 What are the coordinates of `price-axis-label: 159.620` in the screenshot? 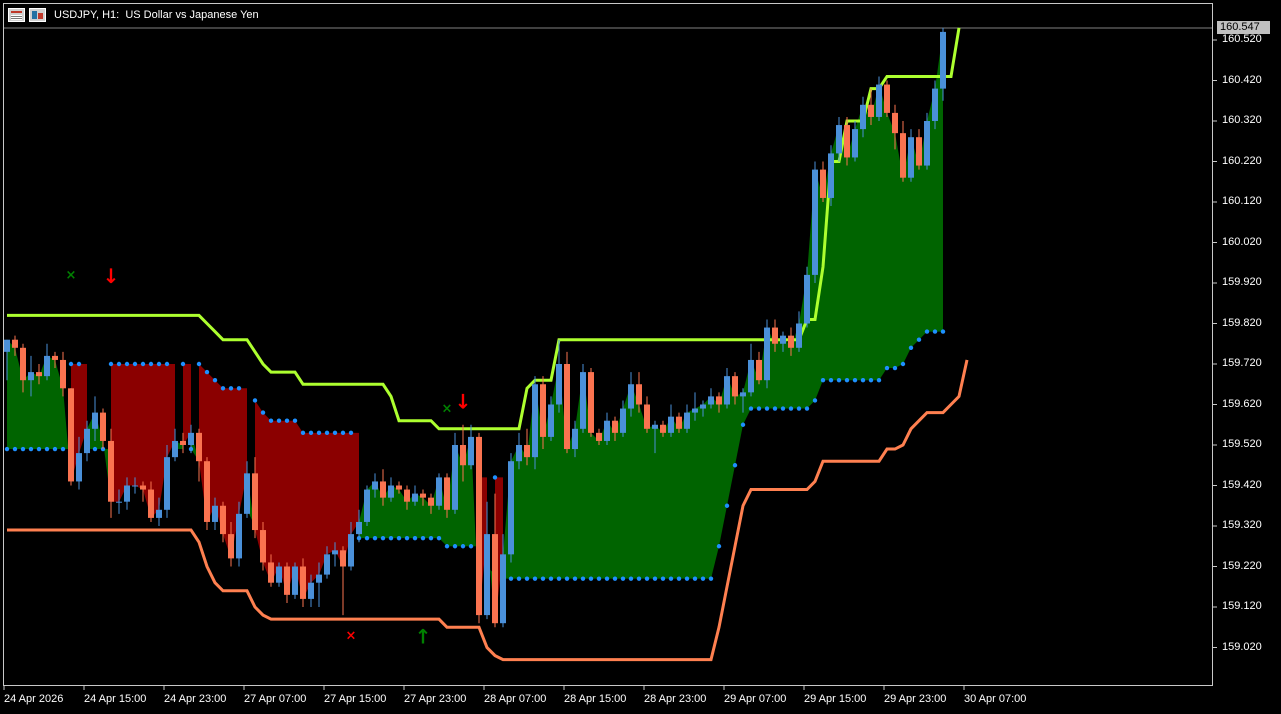 It's located at (1242, 403).